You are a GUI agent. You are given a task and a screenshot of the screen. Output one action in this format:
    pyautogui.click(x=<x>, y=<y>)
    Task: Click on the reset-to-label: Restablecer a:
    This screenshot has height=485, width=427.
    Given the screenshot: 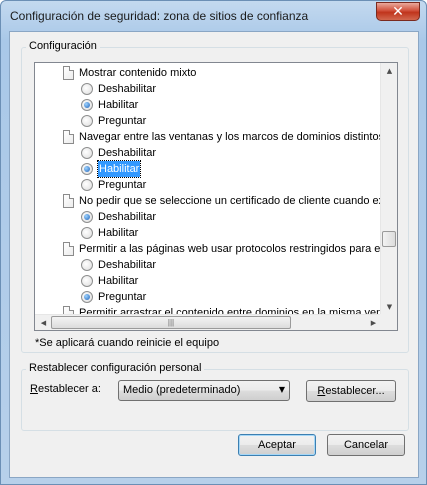 What is the action you would take?
    pyautogui.click(x=65, y=389)
    